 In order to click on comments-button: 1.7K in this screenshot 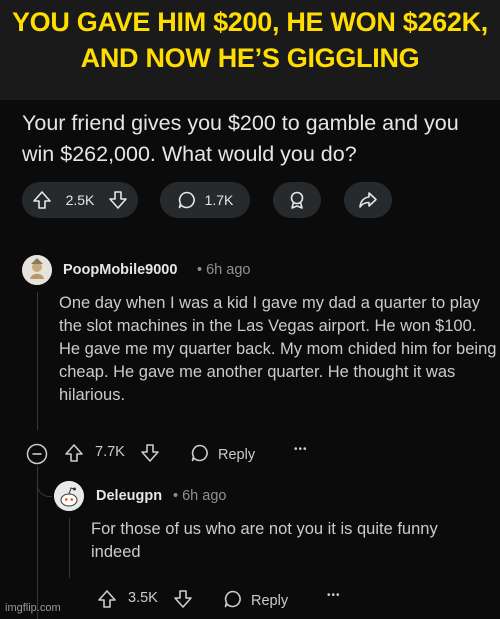, I will do `click(205, 200)`.